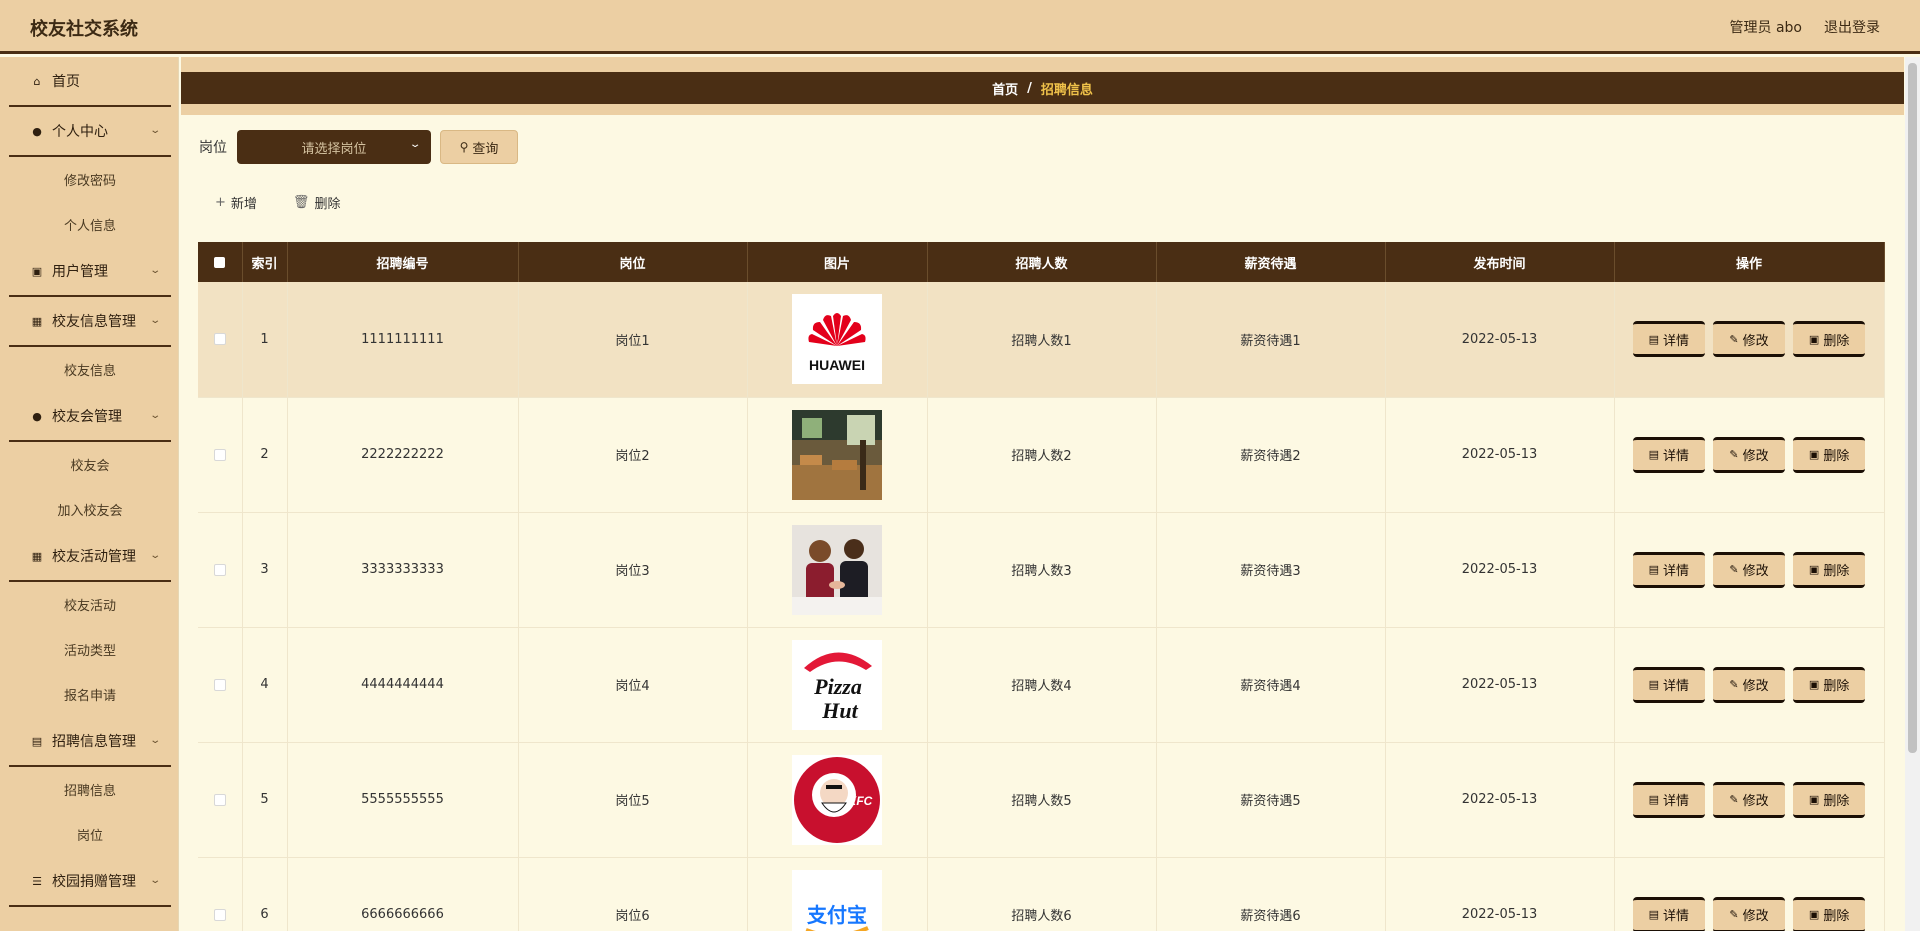 The height and width of the screenshot is (931, 1920). Describe the element at coordinates (90, 694) in the screenshot. I see `sidebar-item: 报名申请` at that location.